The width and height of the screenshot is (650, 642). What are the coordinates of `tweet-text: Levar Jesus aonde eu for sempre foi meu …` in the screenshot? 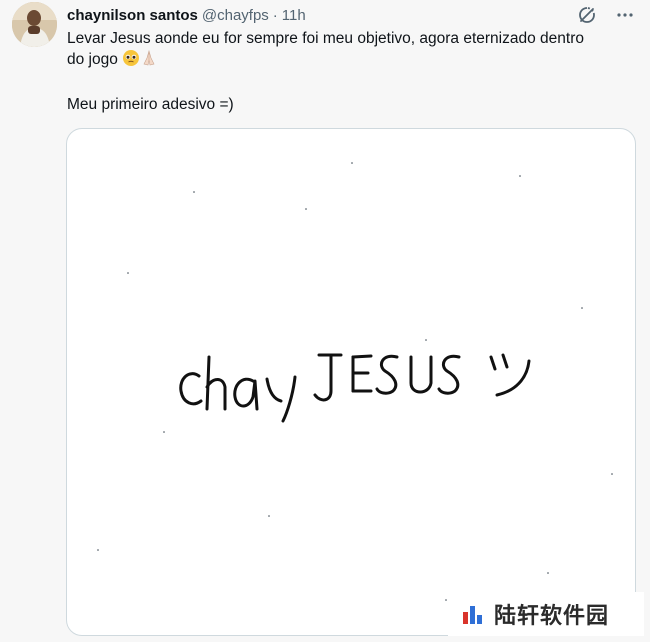 It's located at (352, 71).